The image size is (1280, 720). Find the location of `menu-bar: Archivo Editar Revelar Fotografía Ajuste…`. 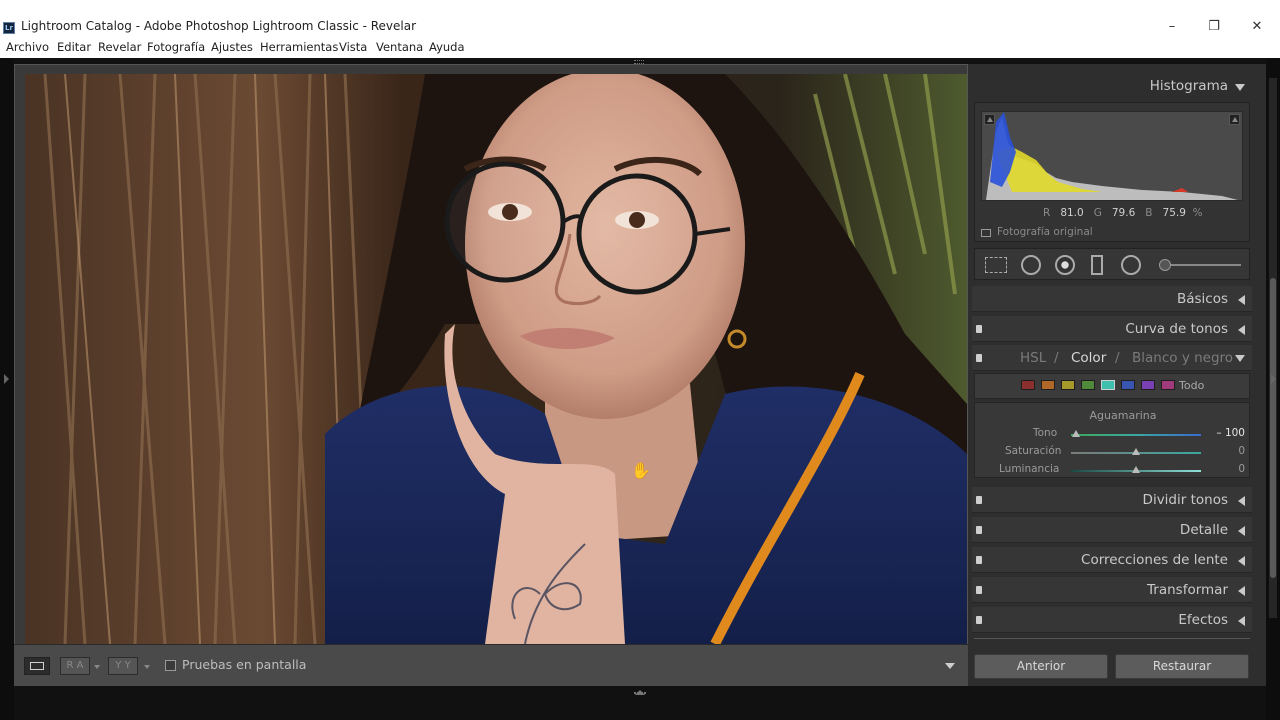

menu-bar: Archivo Editar Revelar Fotografía Ajuste… is located at coordinates (640, 48).